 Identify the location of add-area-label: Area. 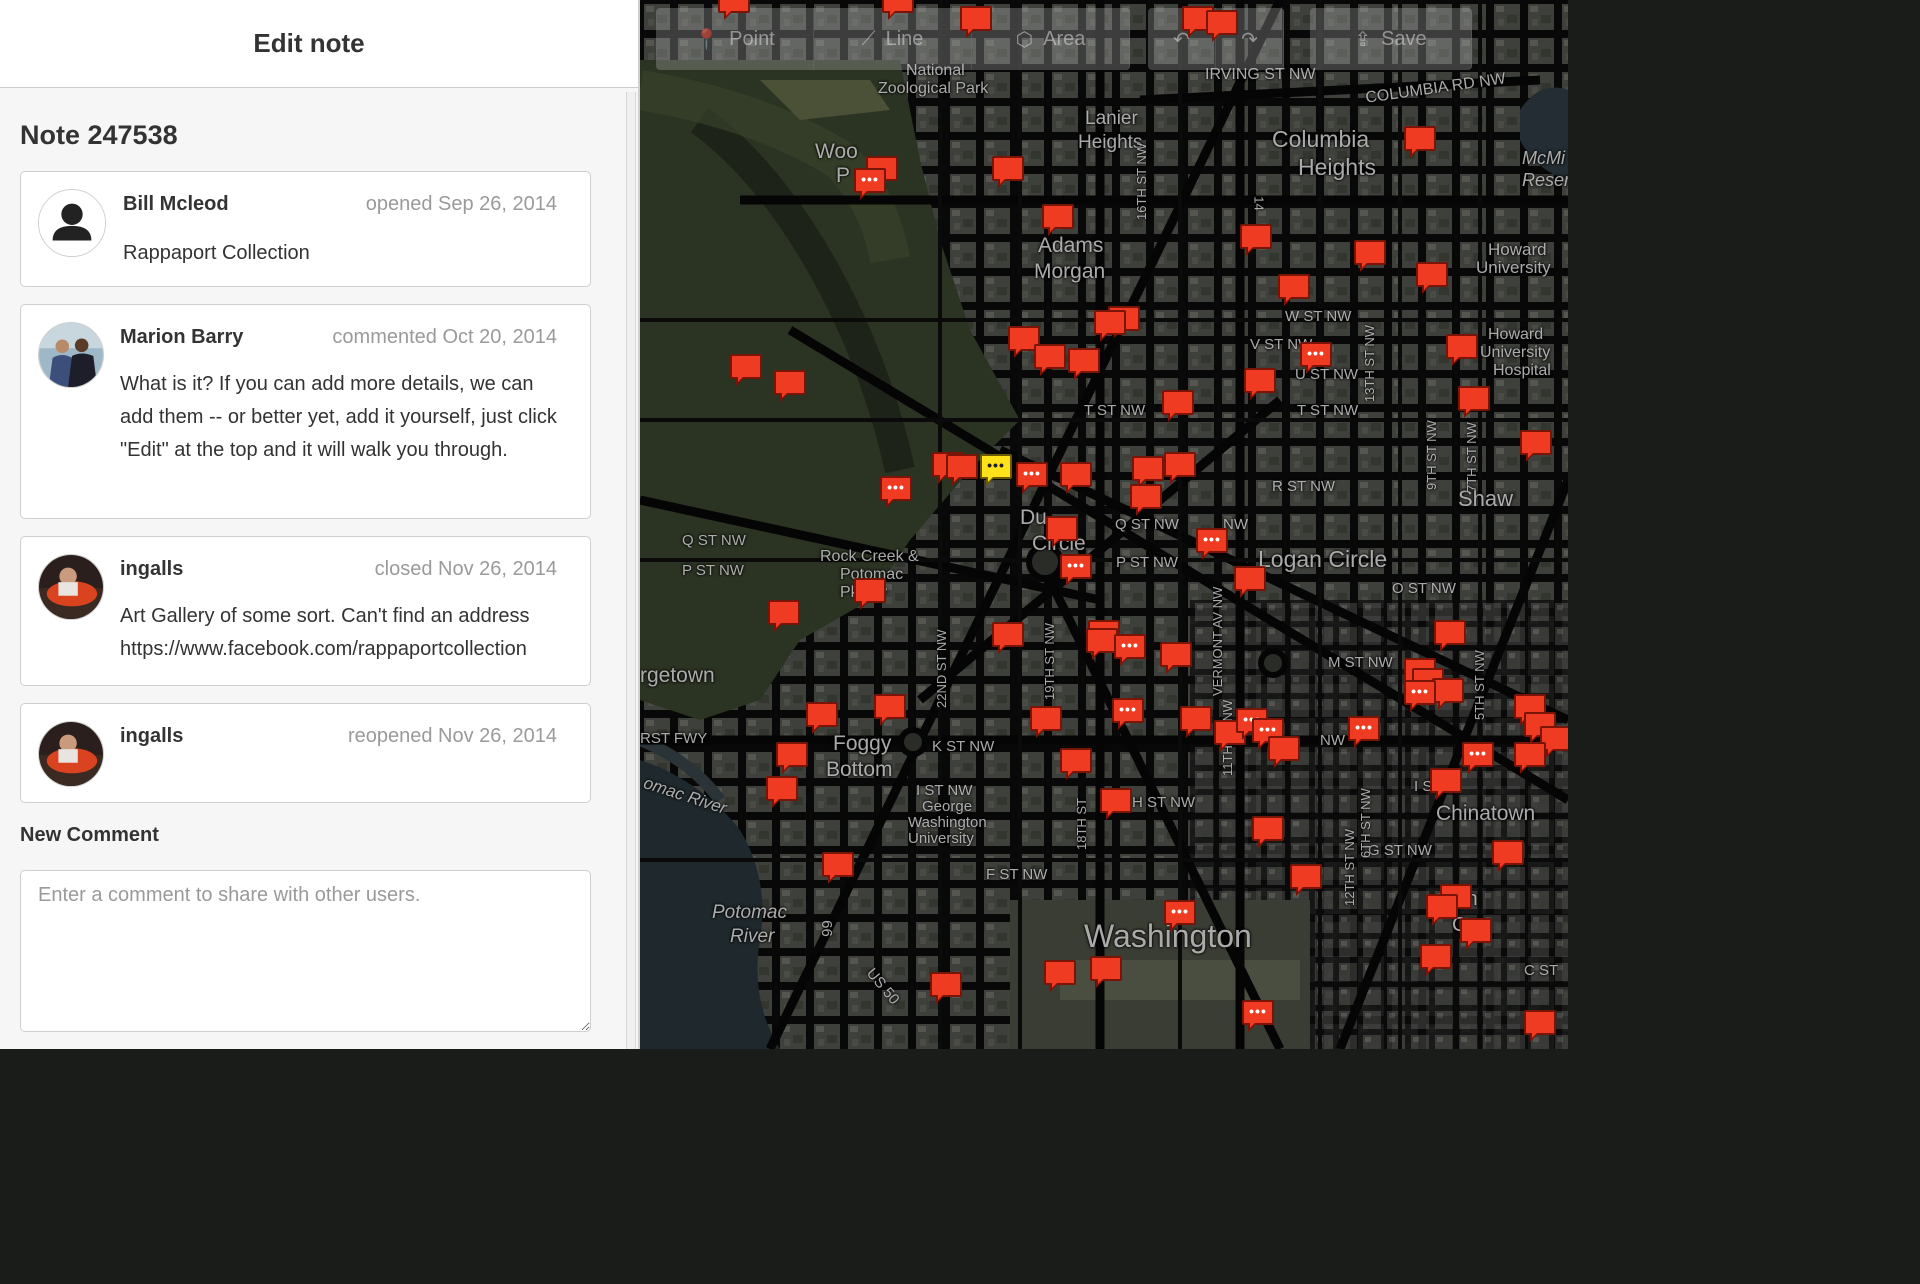
(1064, 38).